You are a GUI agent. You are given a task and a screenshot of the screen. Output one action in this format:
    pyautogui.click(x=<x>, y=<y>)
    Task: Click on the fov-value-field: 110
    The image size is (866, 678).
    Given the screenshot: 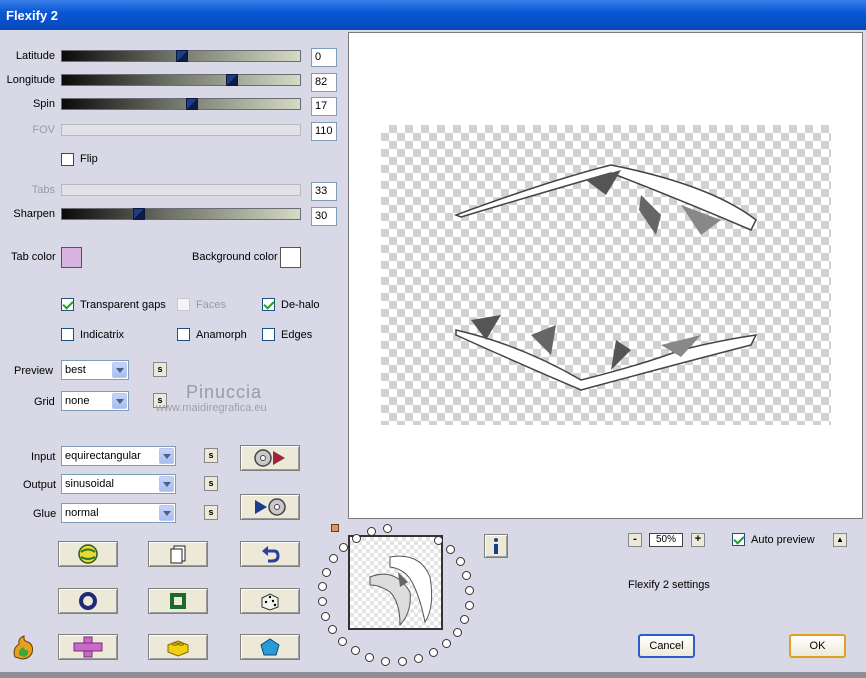 What is the action you would take?
    pyautogui.click(x=324, y=131)
    